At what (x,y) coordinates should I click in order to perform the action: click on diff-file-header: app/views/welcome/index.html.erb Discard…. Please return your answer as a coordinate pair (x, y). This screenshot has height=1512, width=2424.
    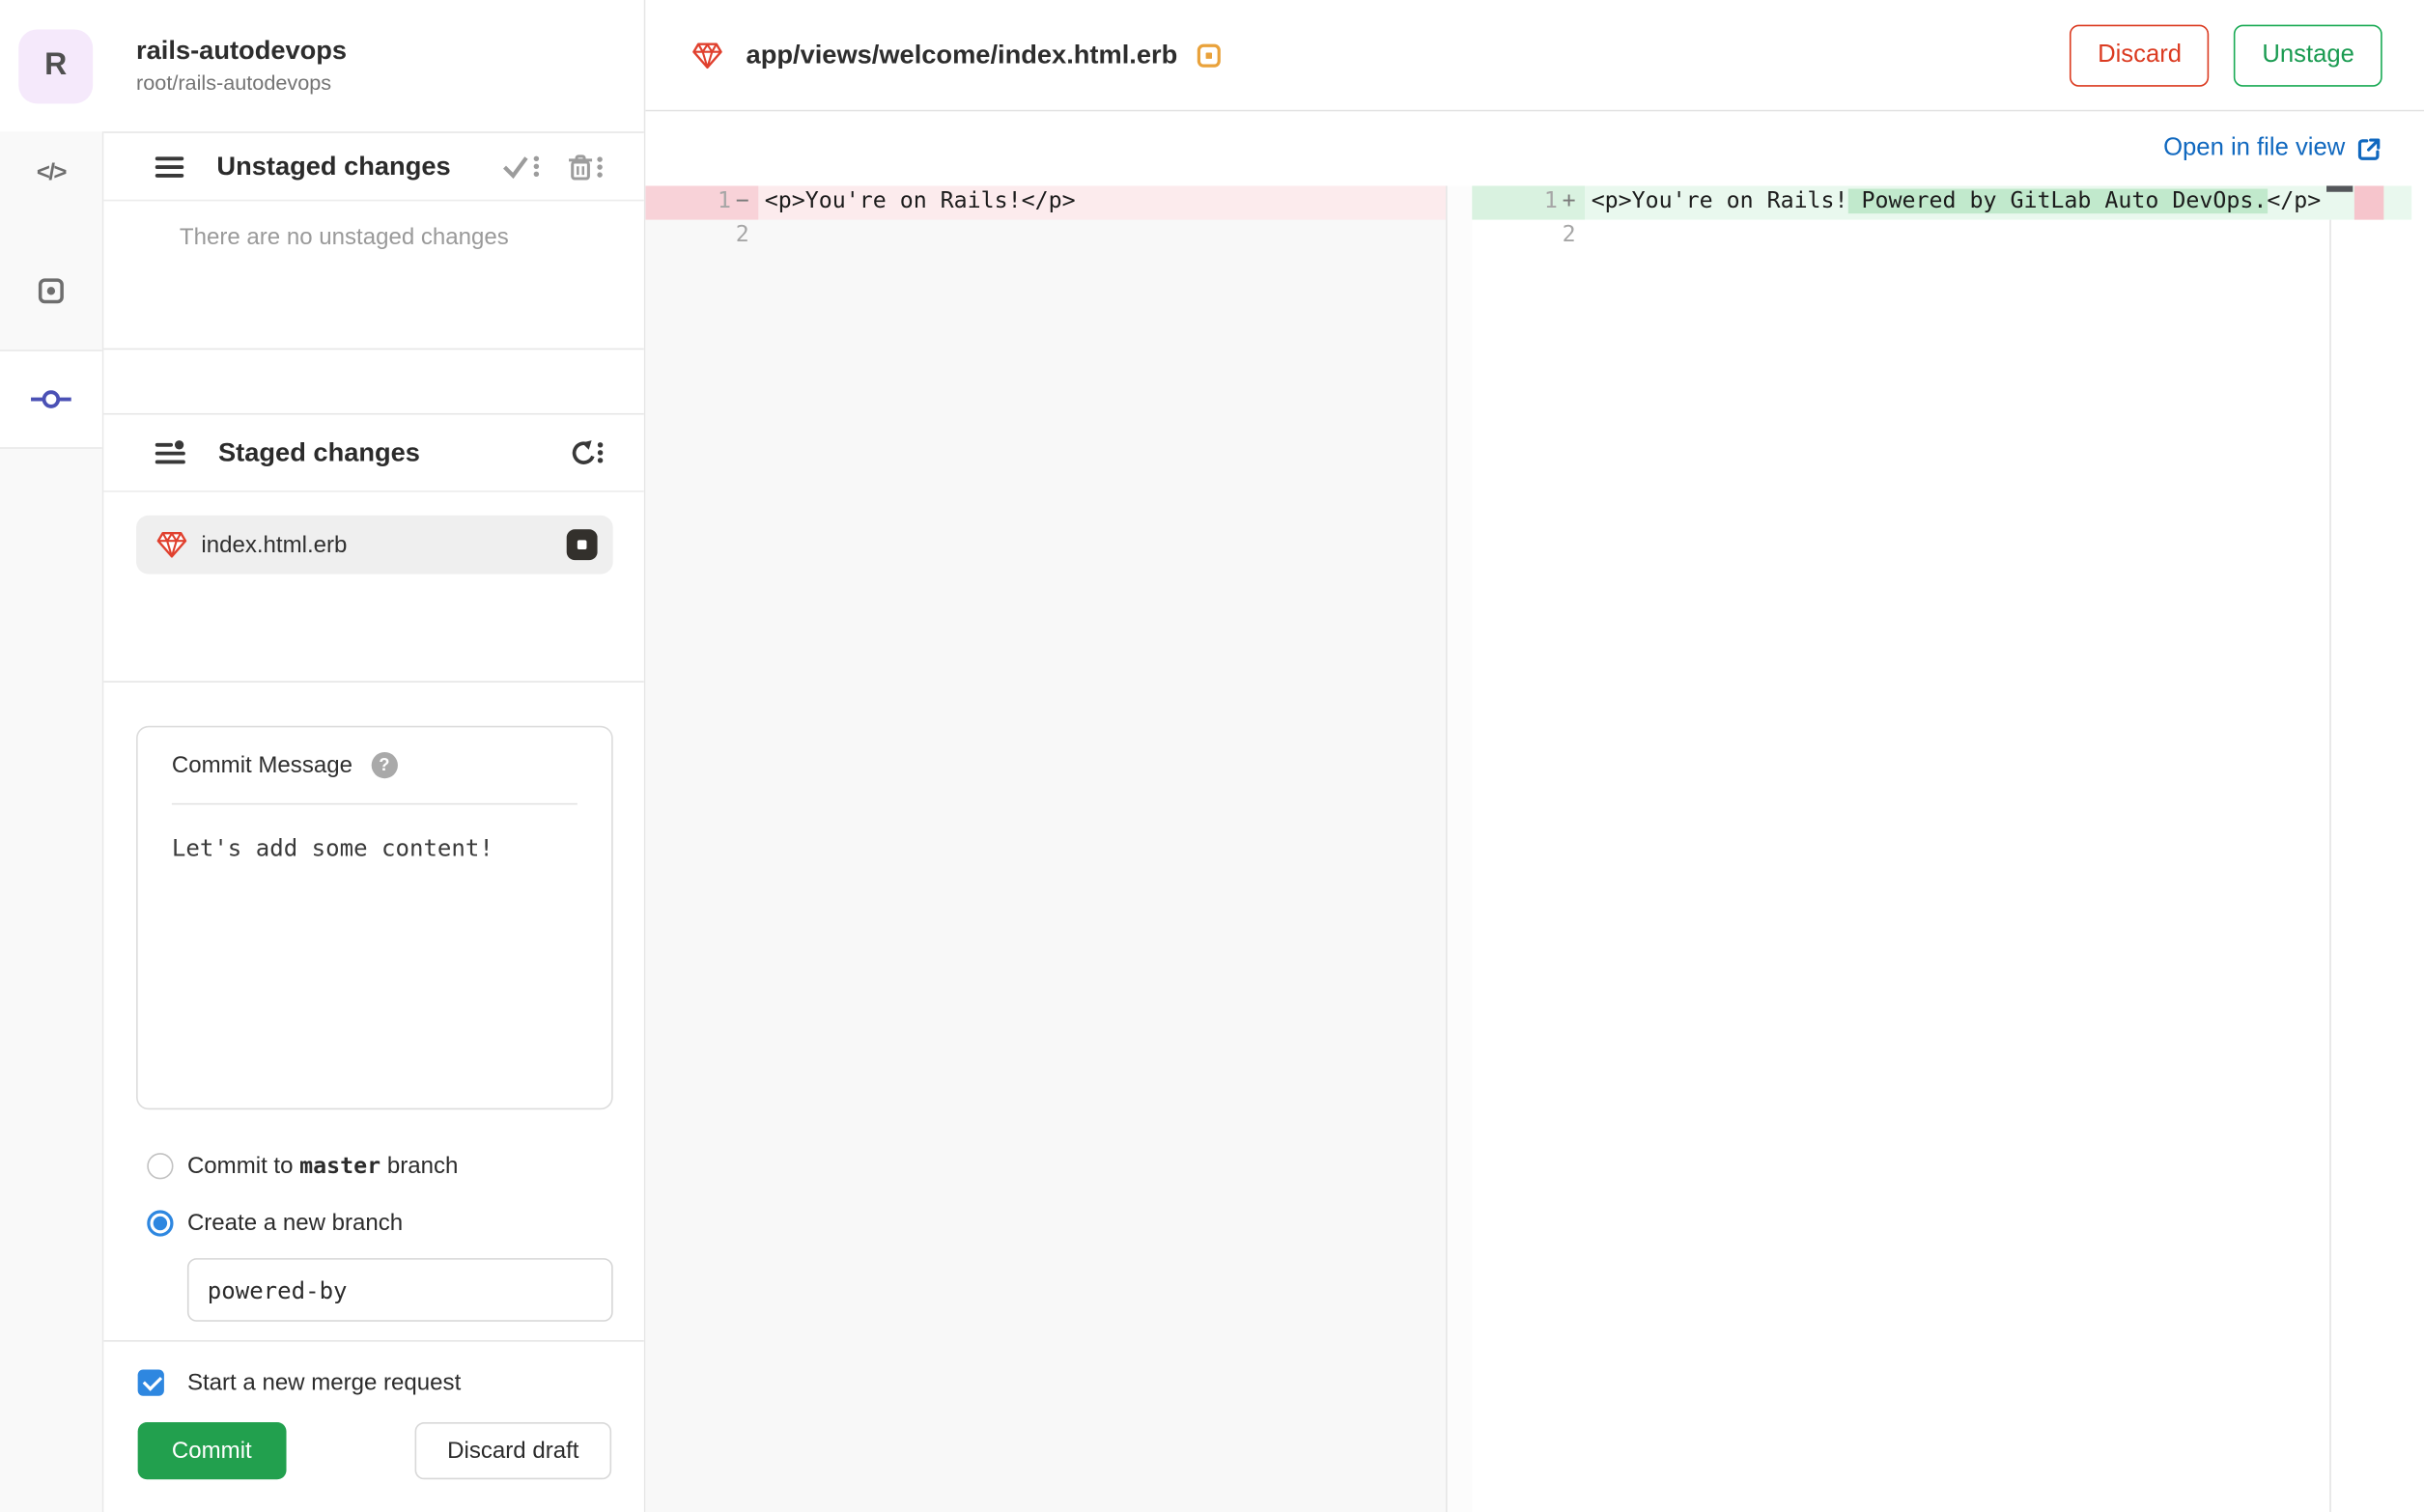
    Looking at the image, I should click on (1534, 56).